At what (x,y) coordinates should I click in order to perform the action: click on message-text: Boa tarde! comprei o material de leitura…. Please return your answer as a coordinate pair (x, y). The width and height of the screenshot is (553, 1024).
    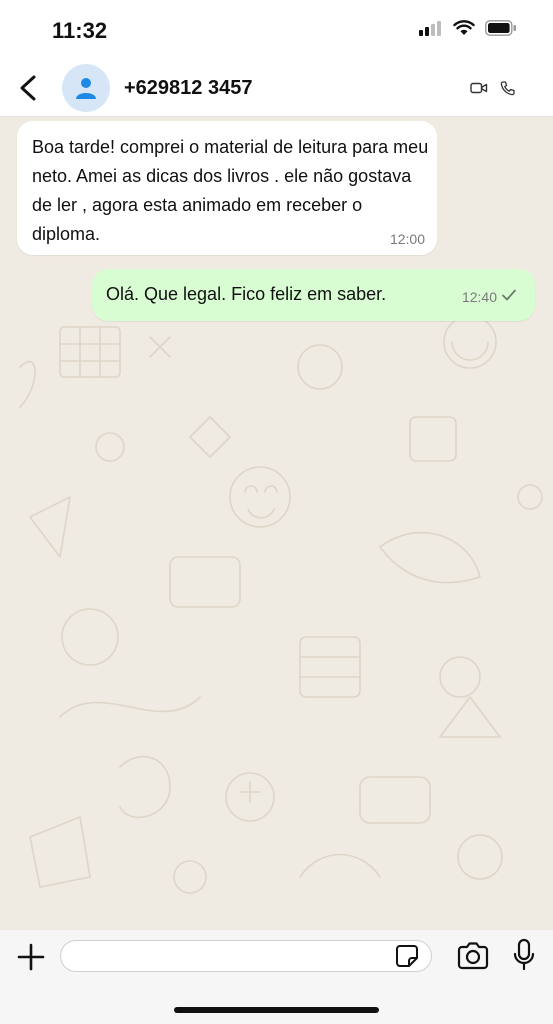
    Looking at the image, I should click on (230, 190).